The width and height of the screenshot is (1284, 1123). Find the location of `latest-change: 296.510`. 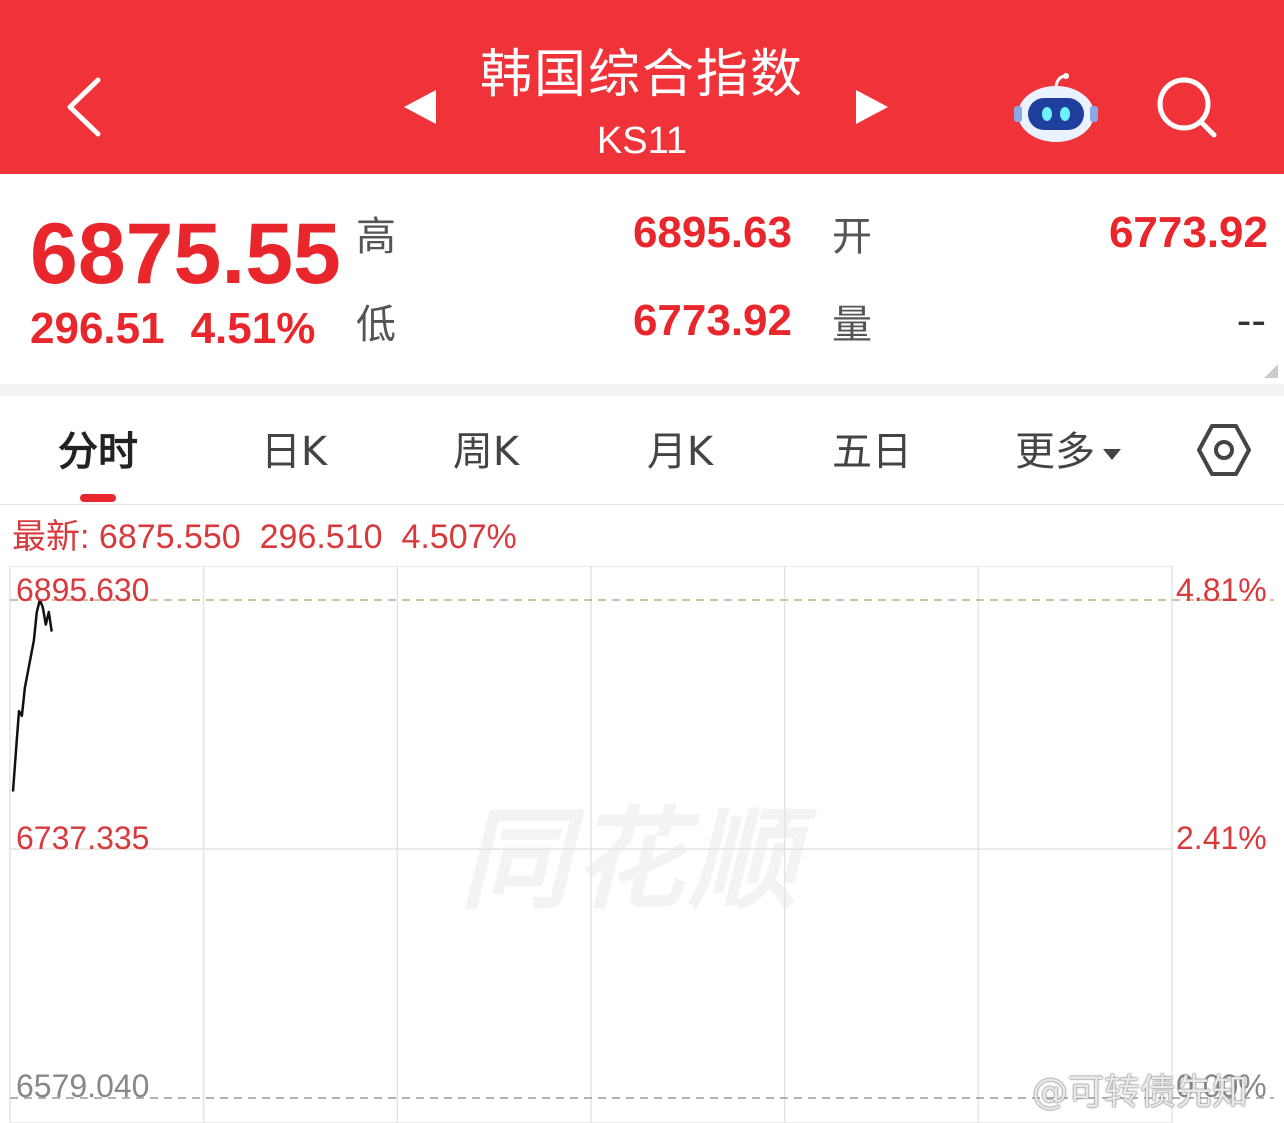

latest-change: 296.510 is located at coordinates (321, 537).